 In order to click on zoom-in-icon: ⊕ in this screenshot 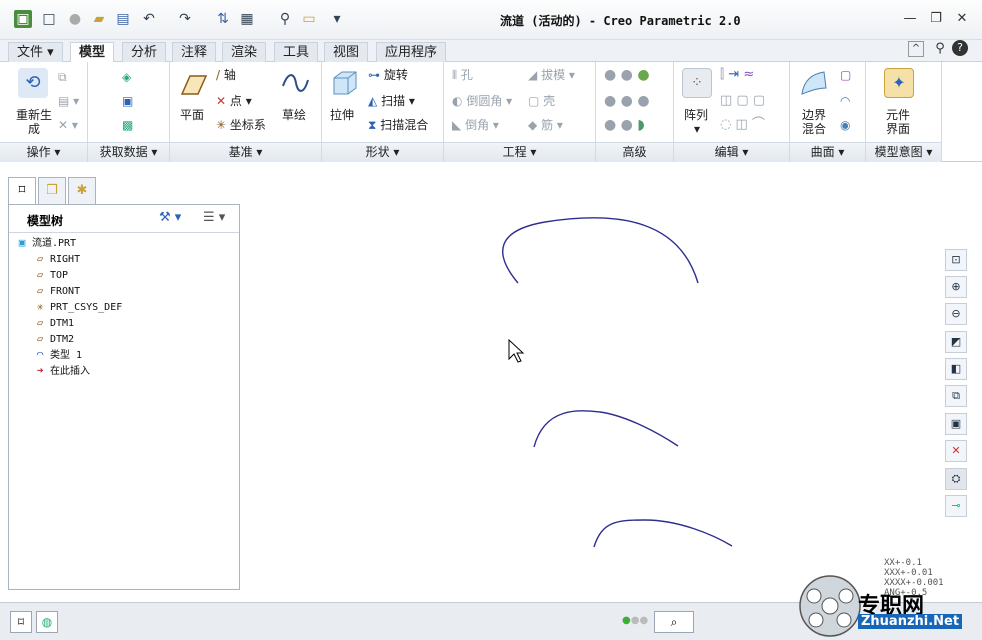, I will do `click(956, 287)`.